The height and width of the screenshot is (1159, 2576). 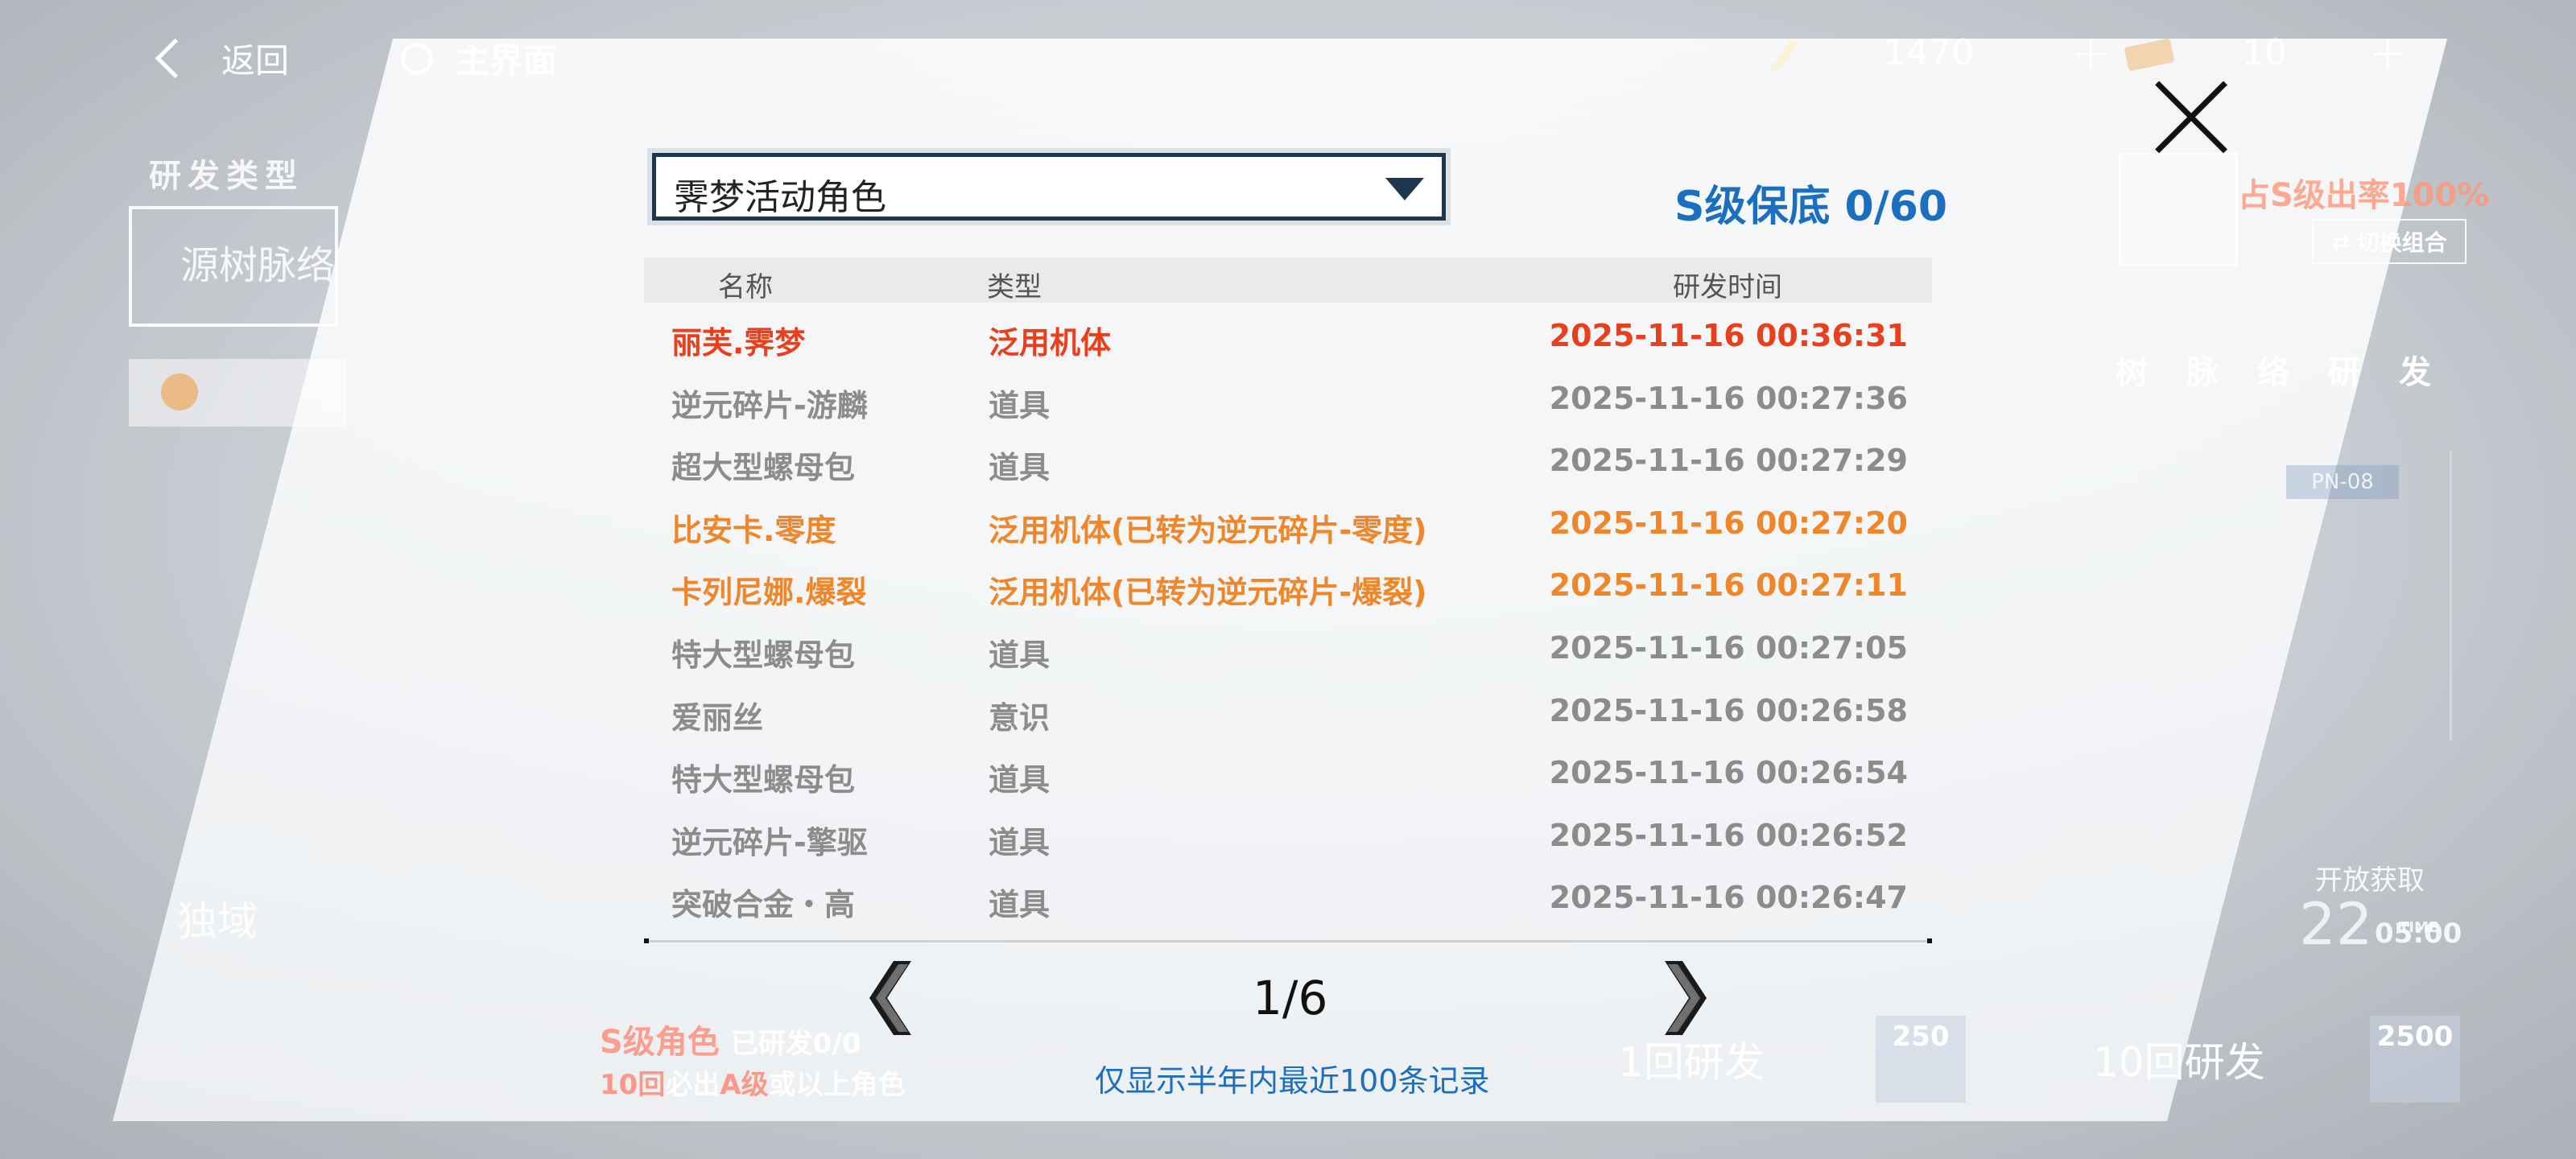 I want to click on home-label: 主界面, so click(x=507, y=60).